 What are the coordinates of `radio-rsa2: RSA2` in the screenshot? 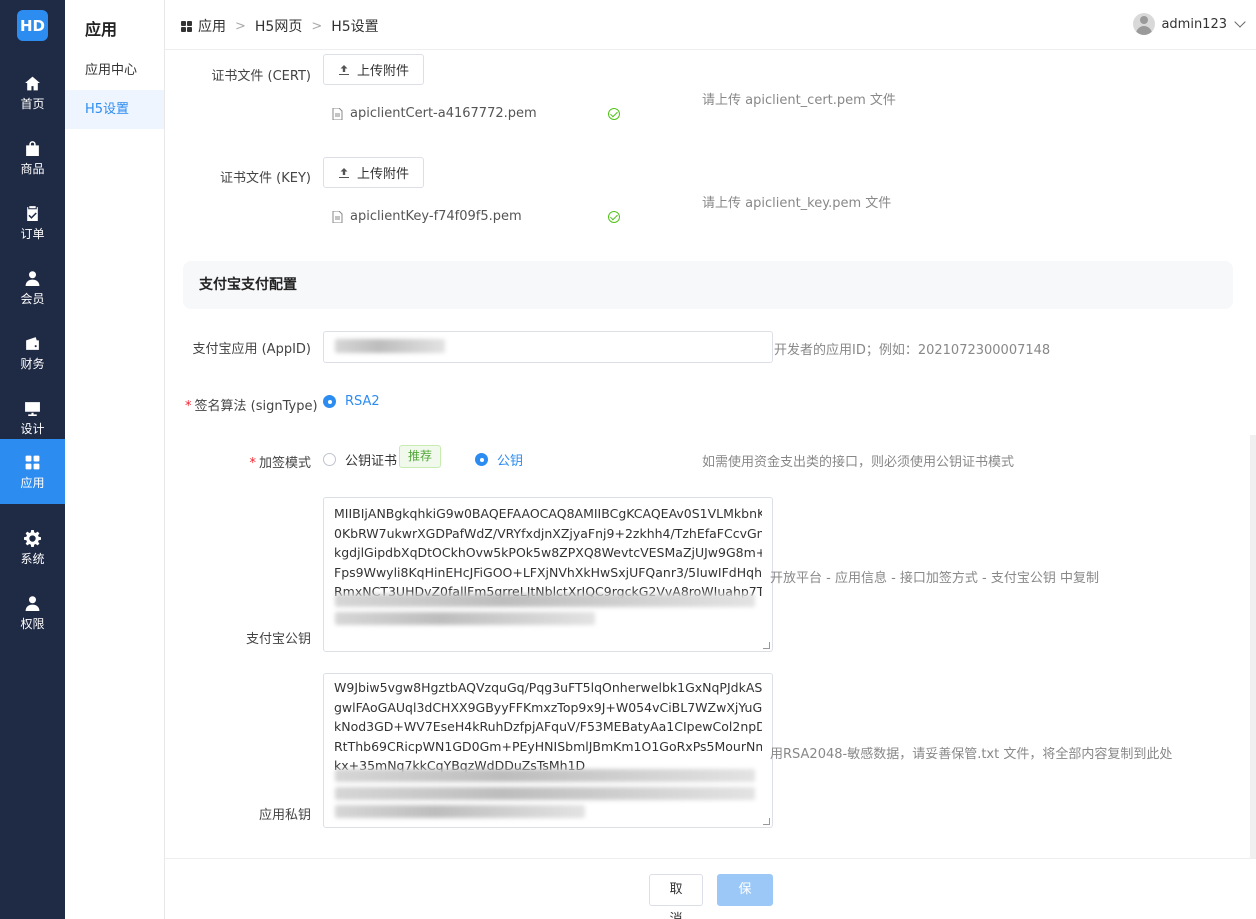 It's located at (351, 401).